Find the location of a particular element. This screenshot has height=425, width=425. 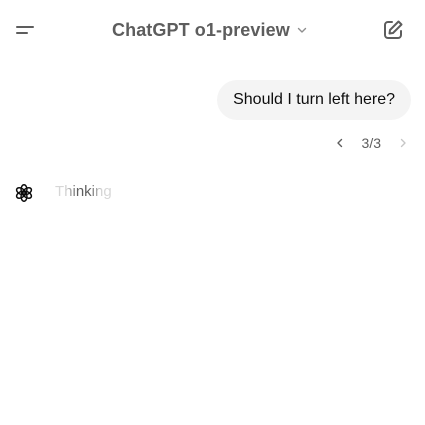

chevron-left-icon is located at coordinates (340, 143).